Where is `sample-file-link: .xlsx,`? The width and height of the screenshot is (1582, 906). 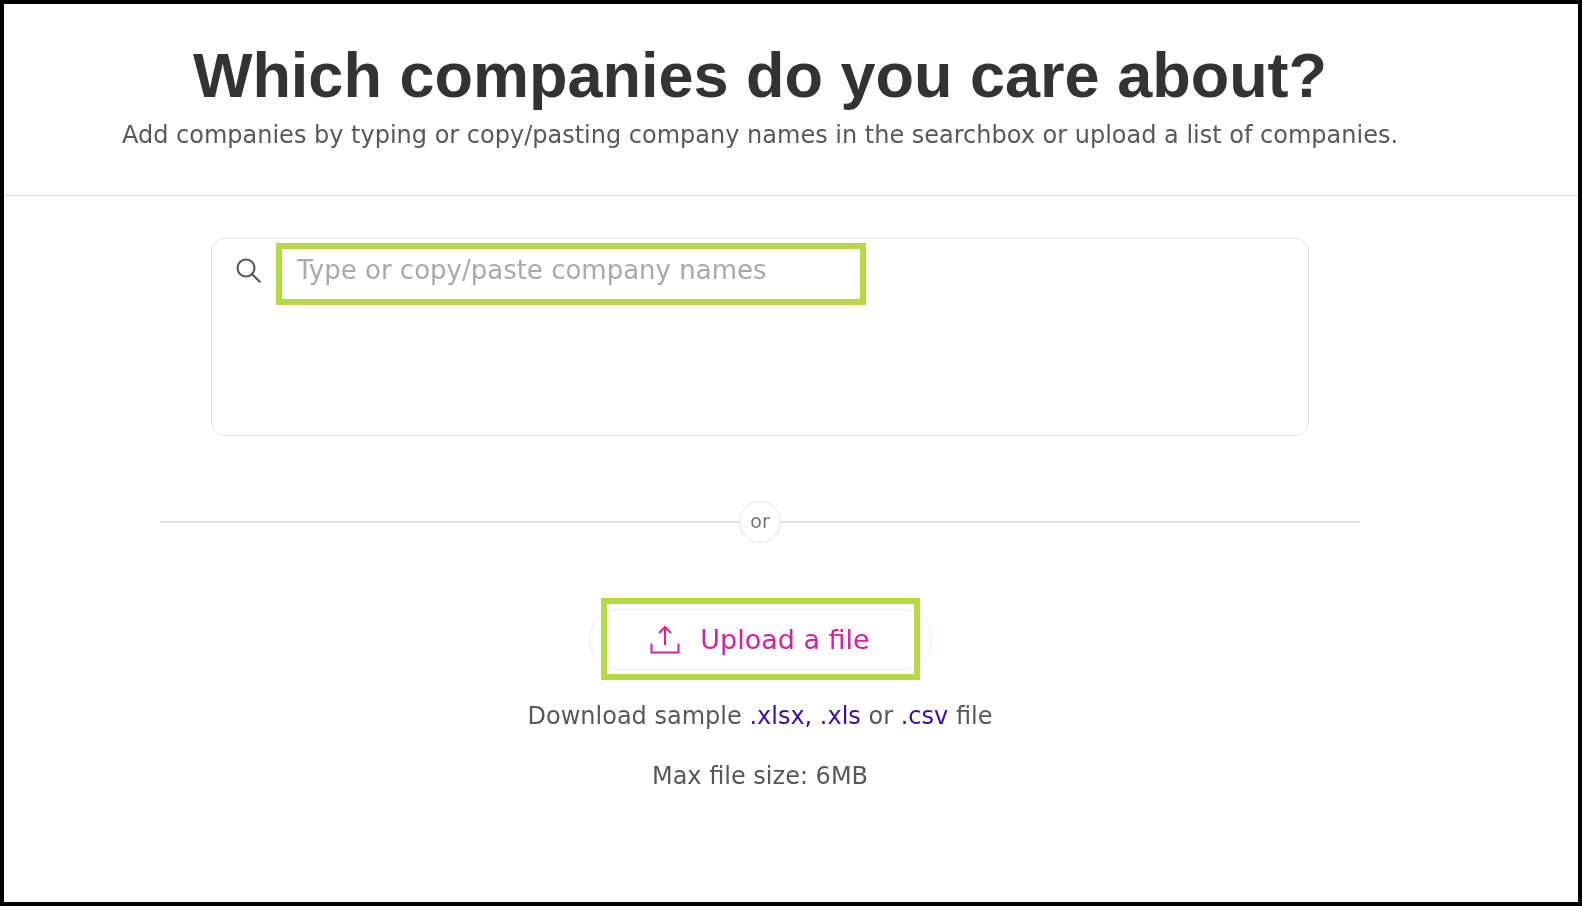
sample-file-link: .xlsx, is located at coordinates (781, 716).